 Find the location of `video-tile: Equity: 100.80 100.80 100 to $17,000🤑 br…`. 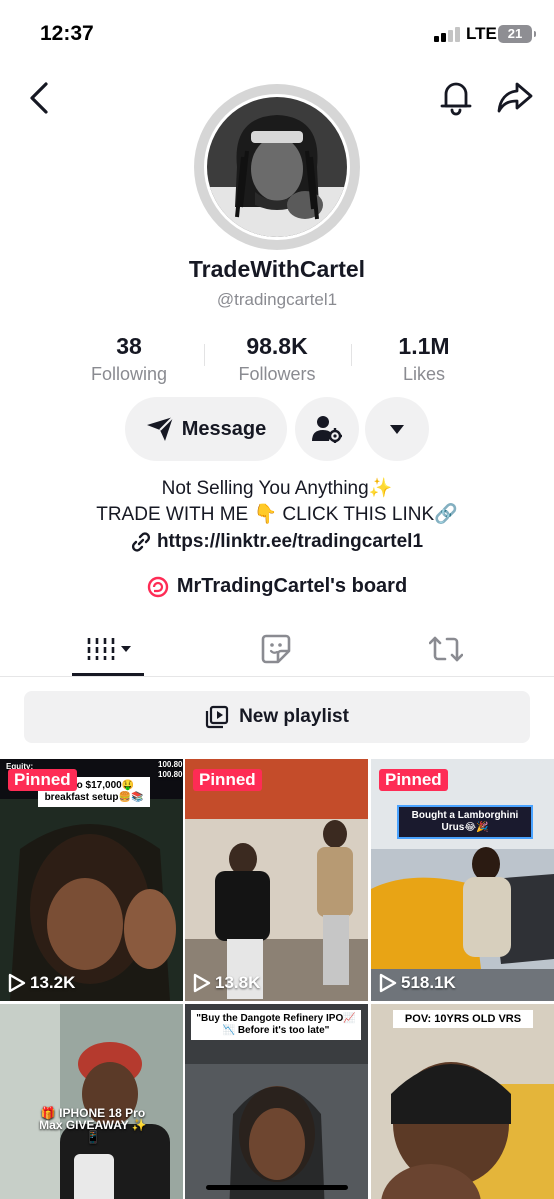

video-tile: Equity: 100.80 100.80 100 to $17,000🤑 br… is located at coordinates (91, 880).